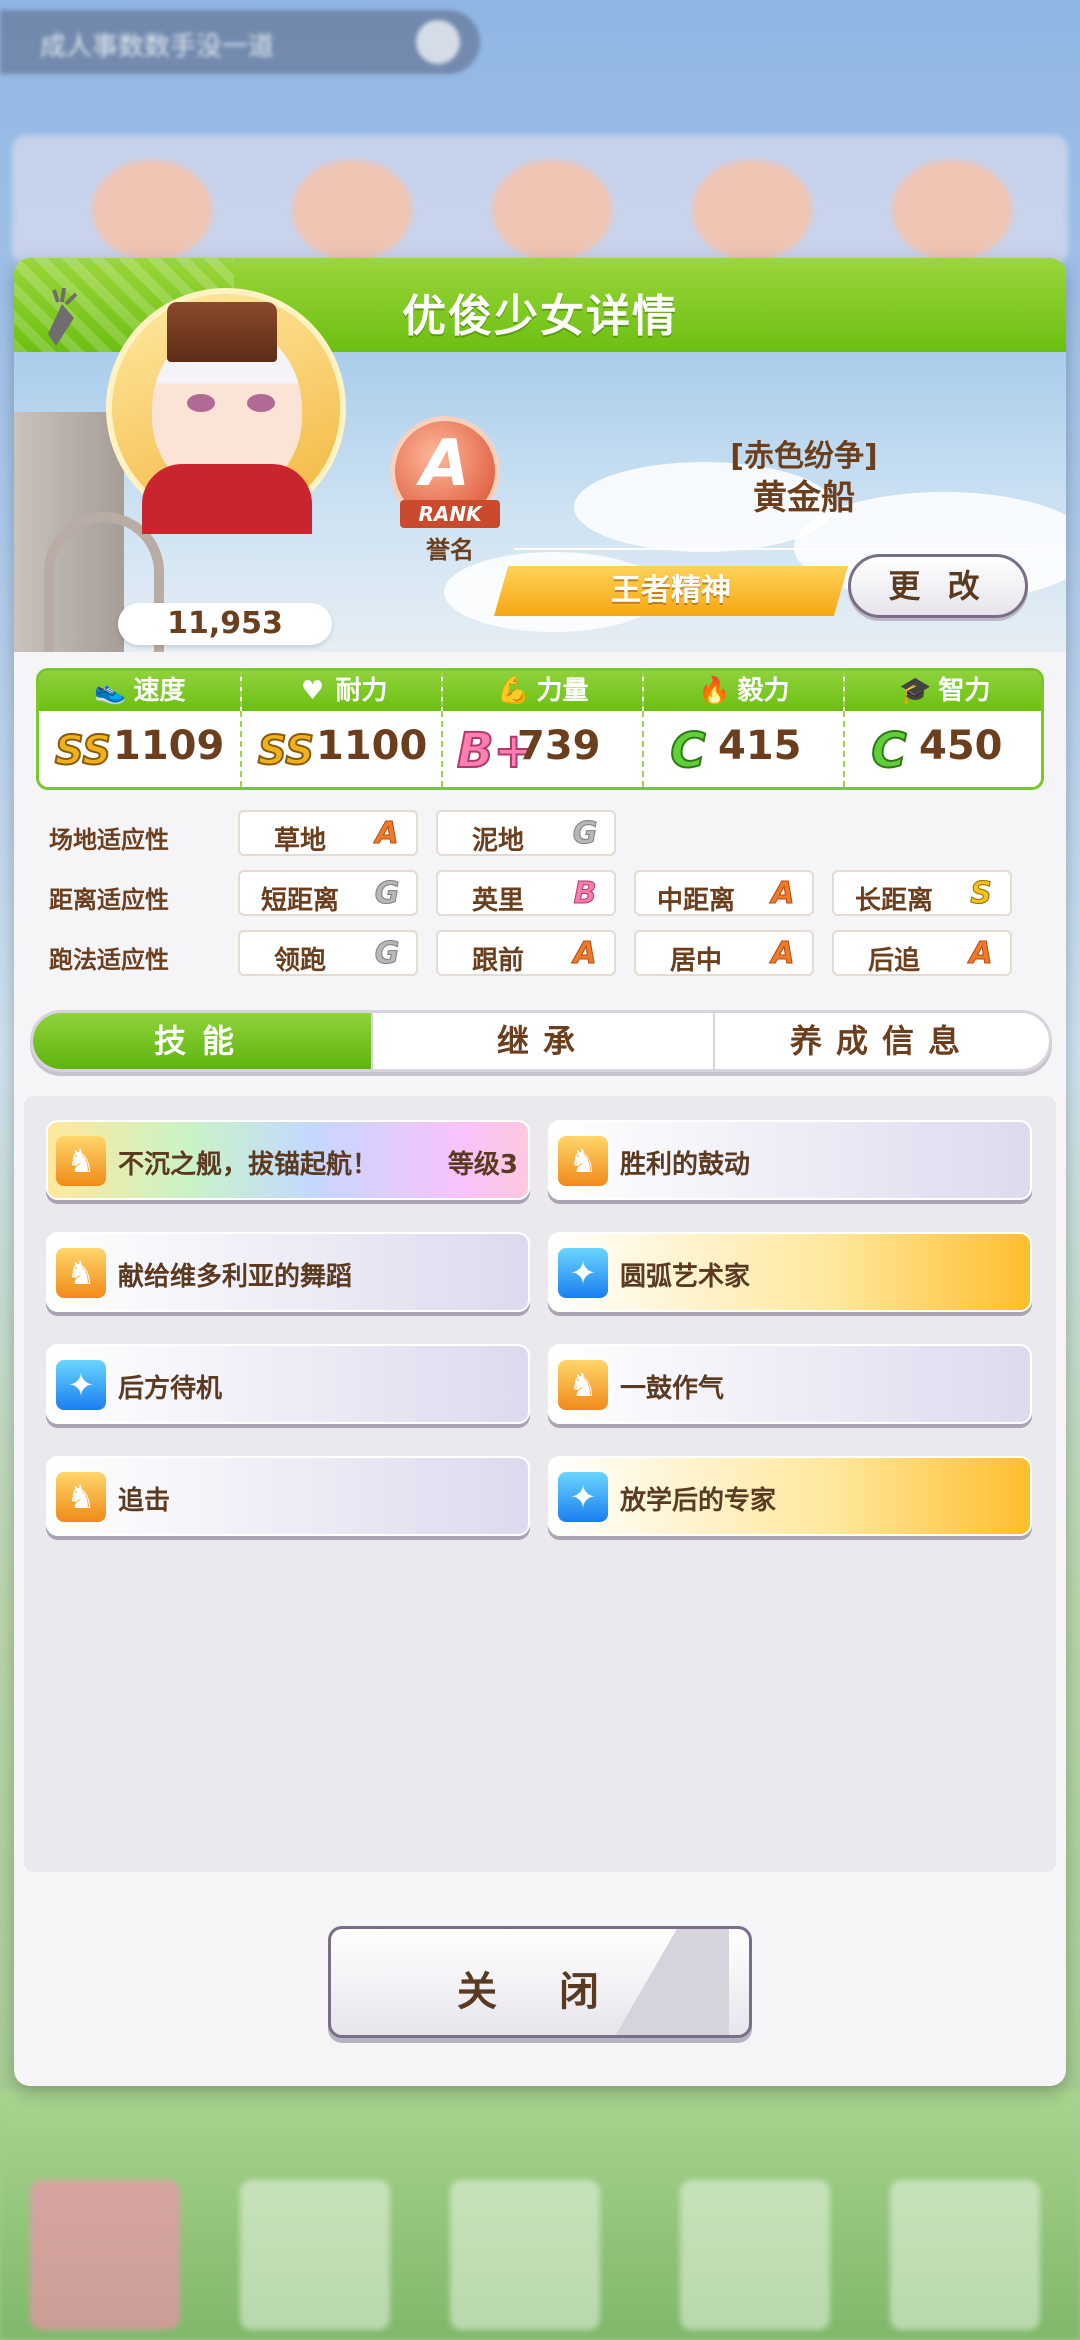 This screenshot has height=2340, width=1080. What do you see at coordinates (169, 746) in the screenshot?
I see `stat-value: 1109` at bounding box center [169, 746].